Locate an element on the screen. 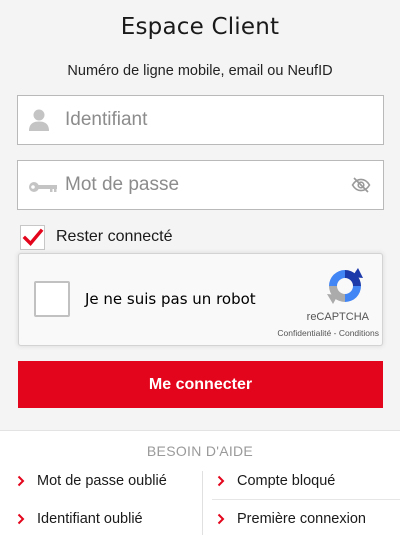  help-title: BESOIN D'AIDE is located at coordinates (200, 451).